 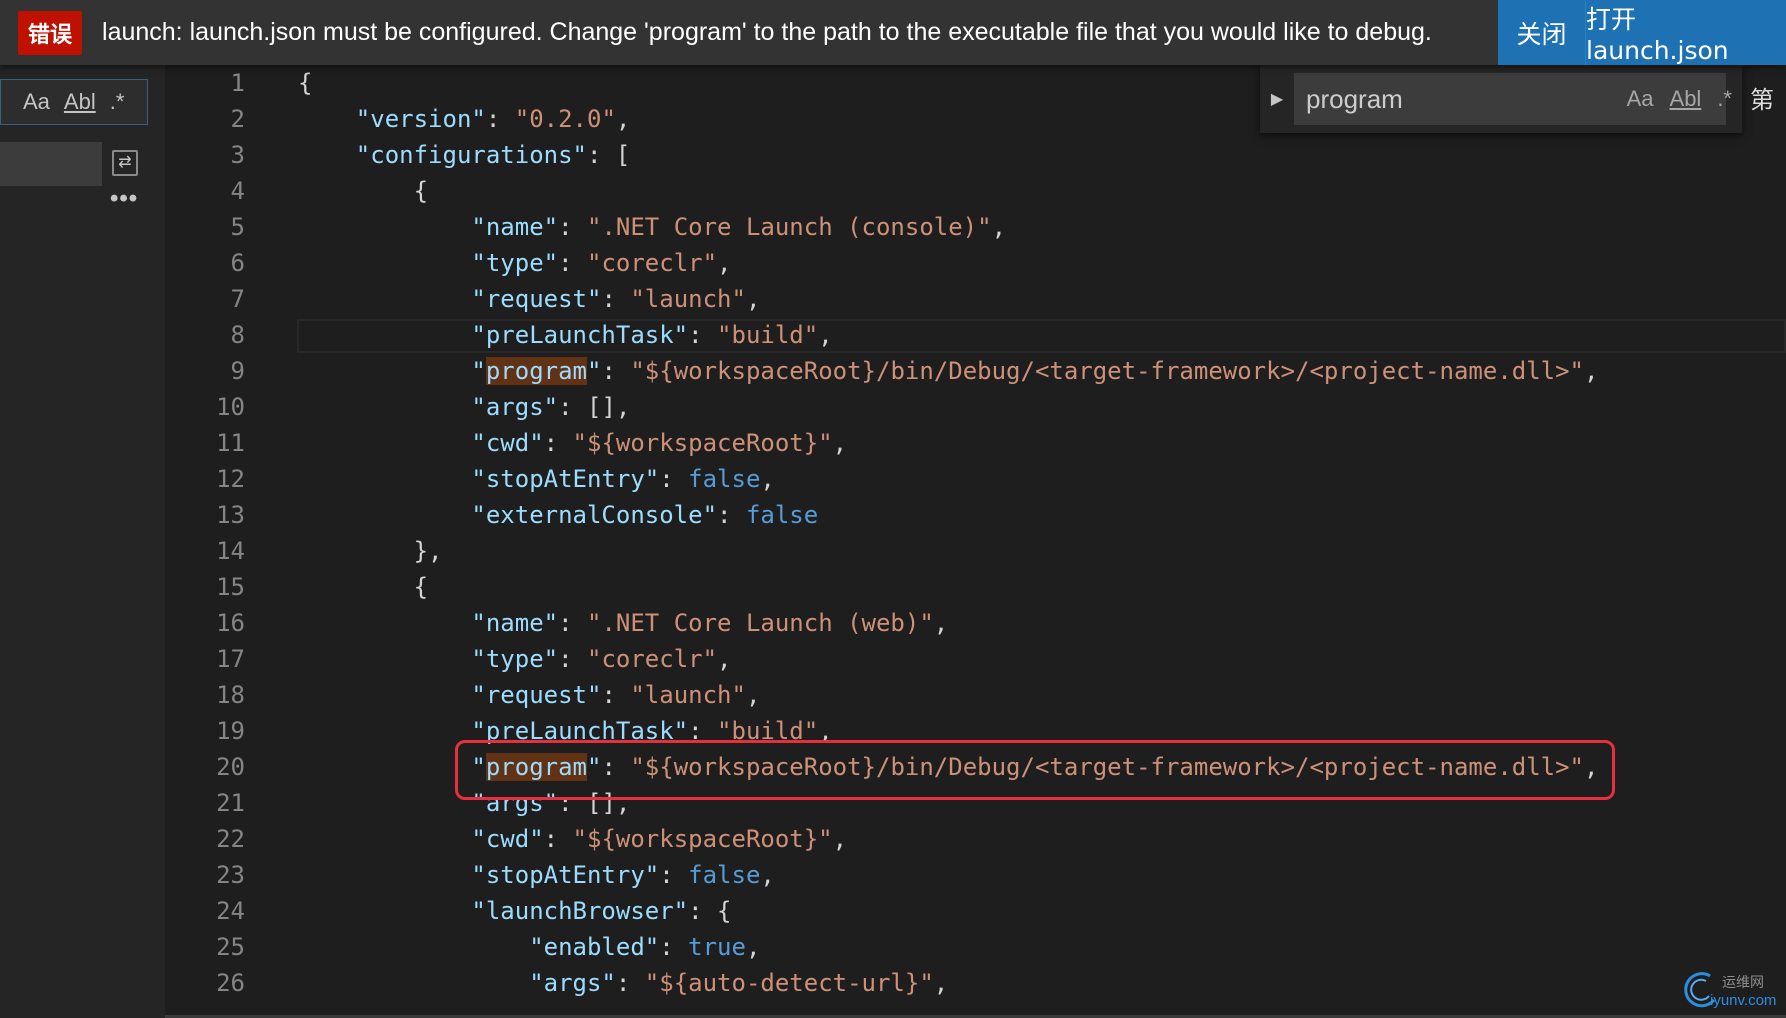 I want to click on line-number: 22, so click(x=230, y=839).